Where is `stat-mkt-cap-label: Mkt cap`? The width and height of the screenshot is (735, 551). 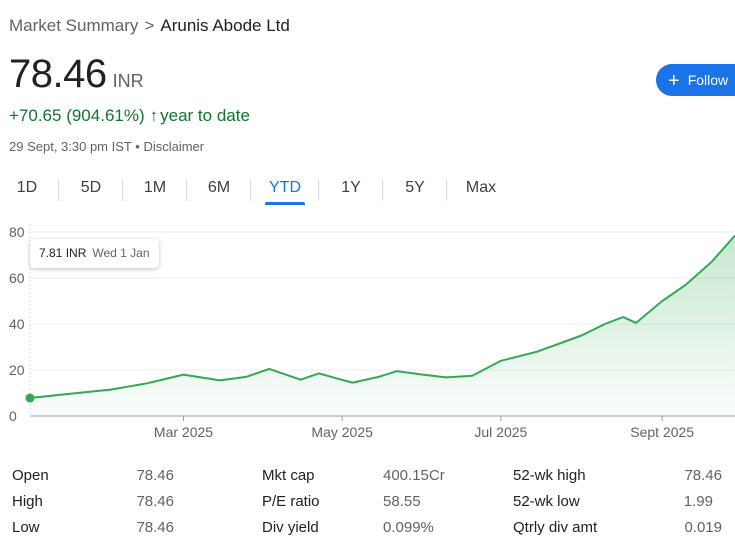 stat-mkt-cap-label: Mkt cap is located at coordinates (288, 475).